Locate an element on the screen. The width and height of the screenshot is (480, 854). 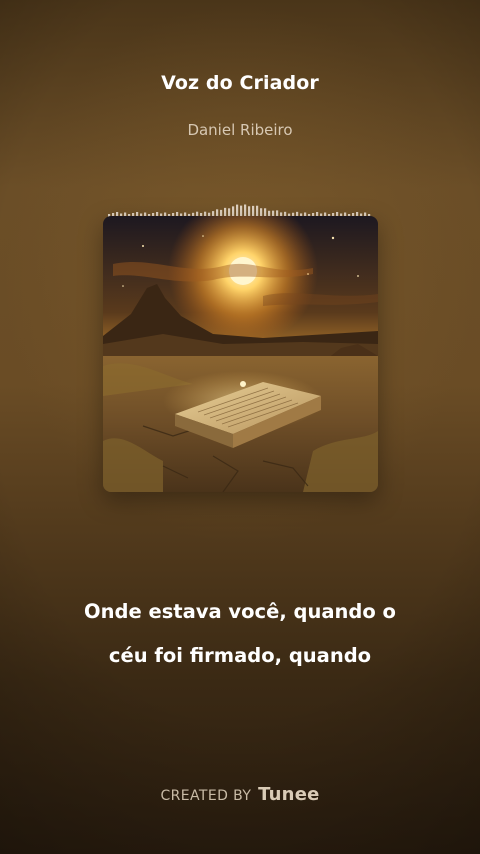
lyrics-line-1: Onde estava você, quando o is located at coordinates (240, 611).